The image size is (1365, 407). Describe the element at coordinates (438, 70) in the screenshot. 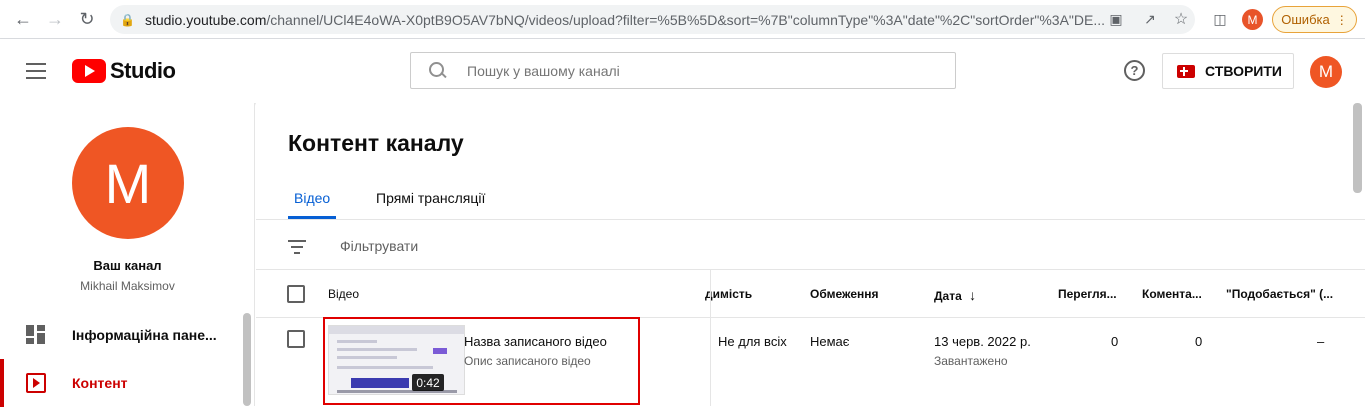

I see `search-icon` at that location.